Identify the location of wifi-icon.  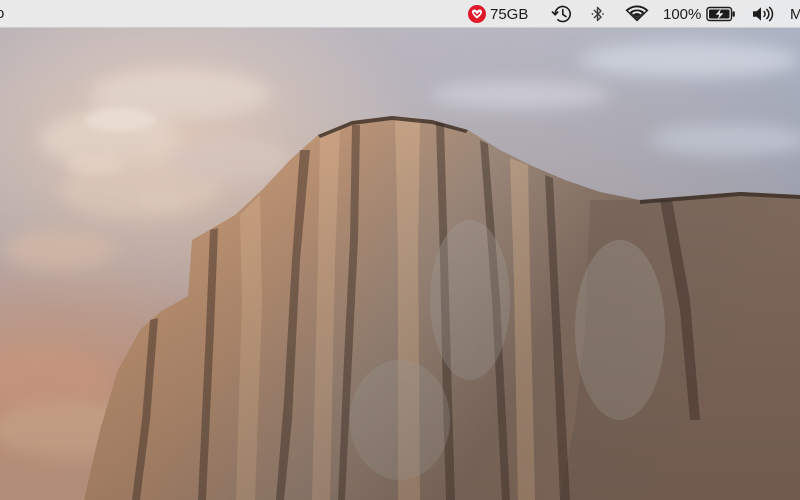
(637, 14).